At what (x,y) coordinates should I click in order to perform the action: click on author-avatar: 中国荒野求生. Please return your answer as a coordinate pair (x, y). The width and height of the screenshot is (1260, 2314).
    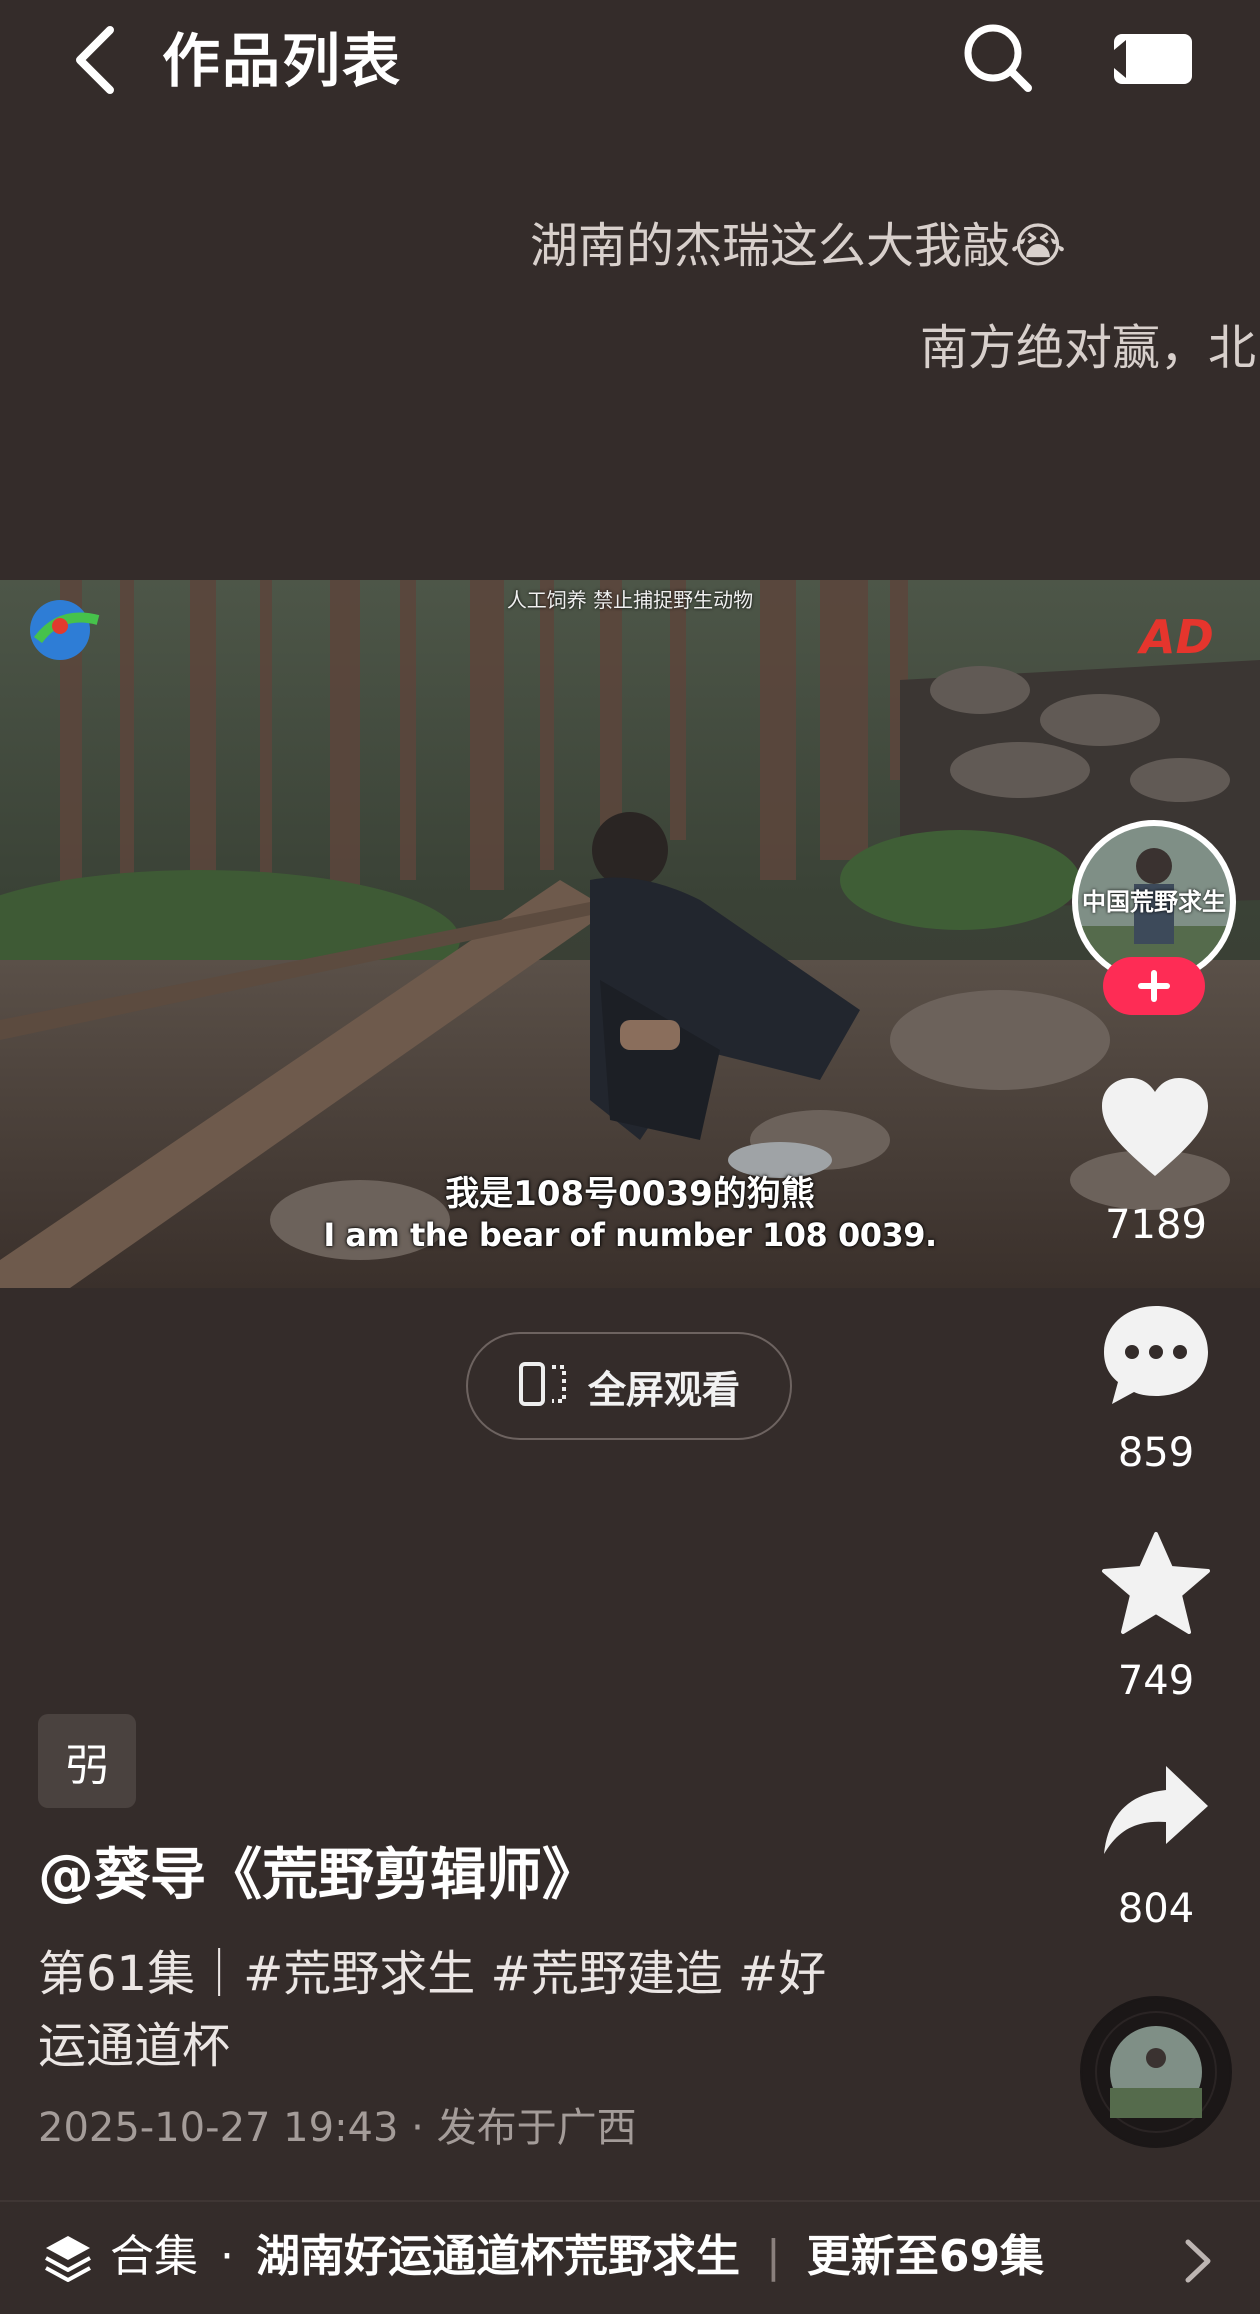
    Looking at the image, I should click on (1154, 902).